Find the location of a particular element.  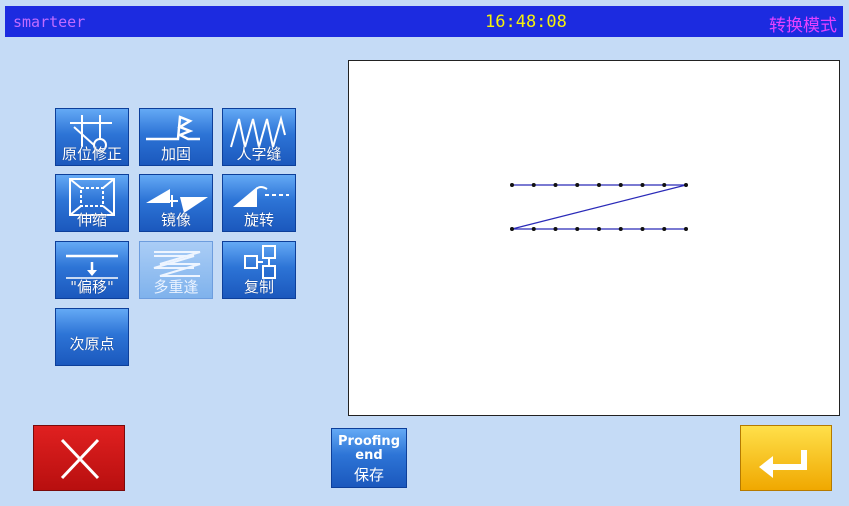

secondary-origin-button: 次原点 is located at coordinates (92, 337).